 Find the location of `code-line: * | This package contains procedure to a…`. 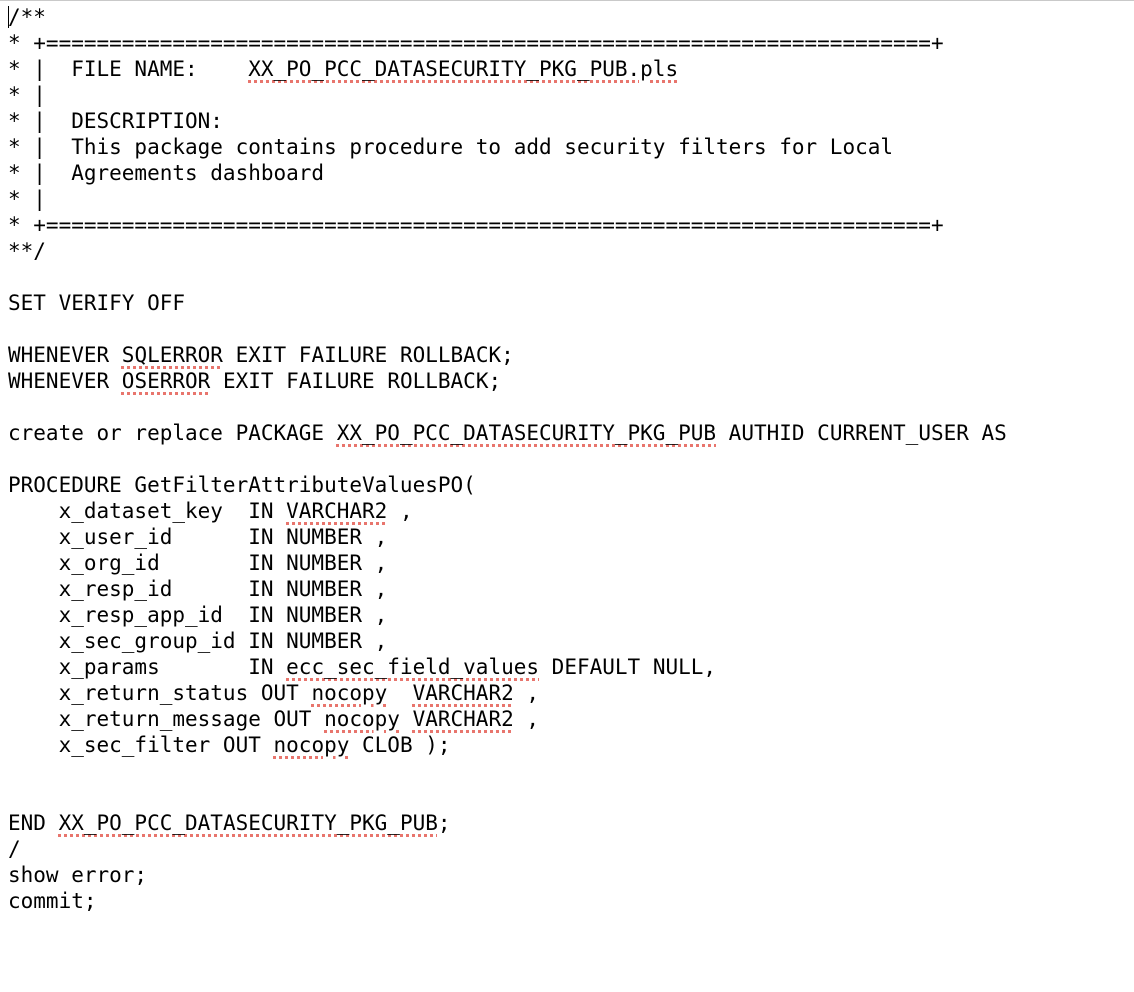

code-line: * | This package contains procedure to a… is located at coordinates (507, 147).